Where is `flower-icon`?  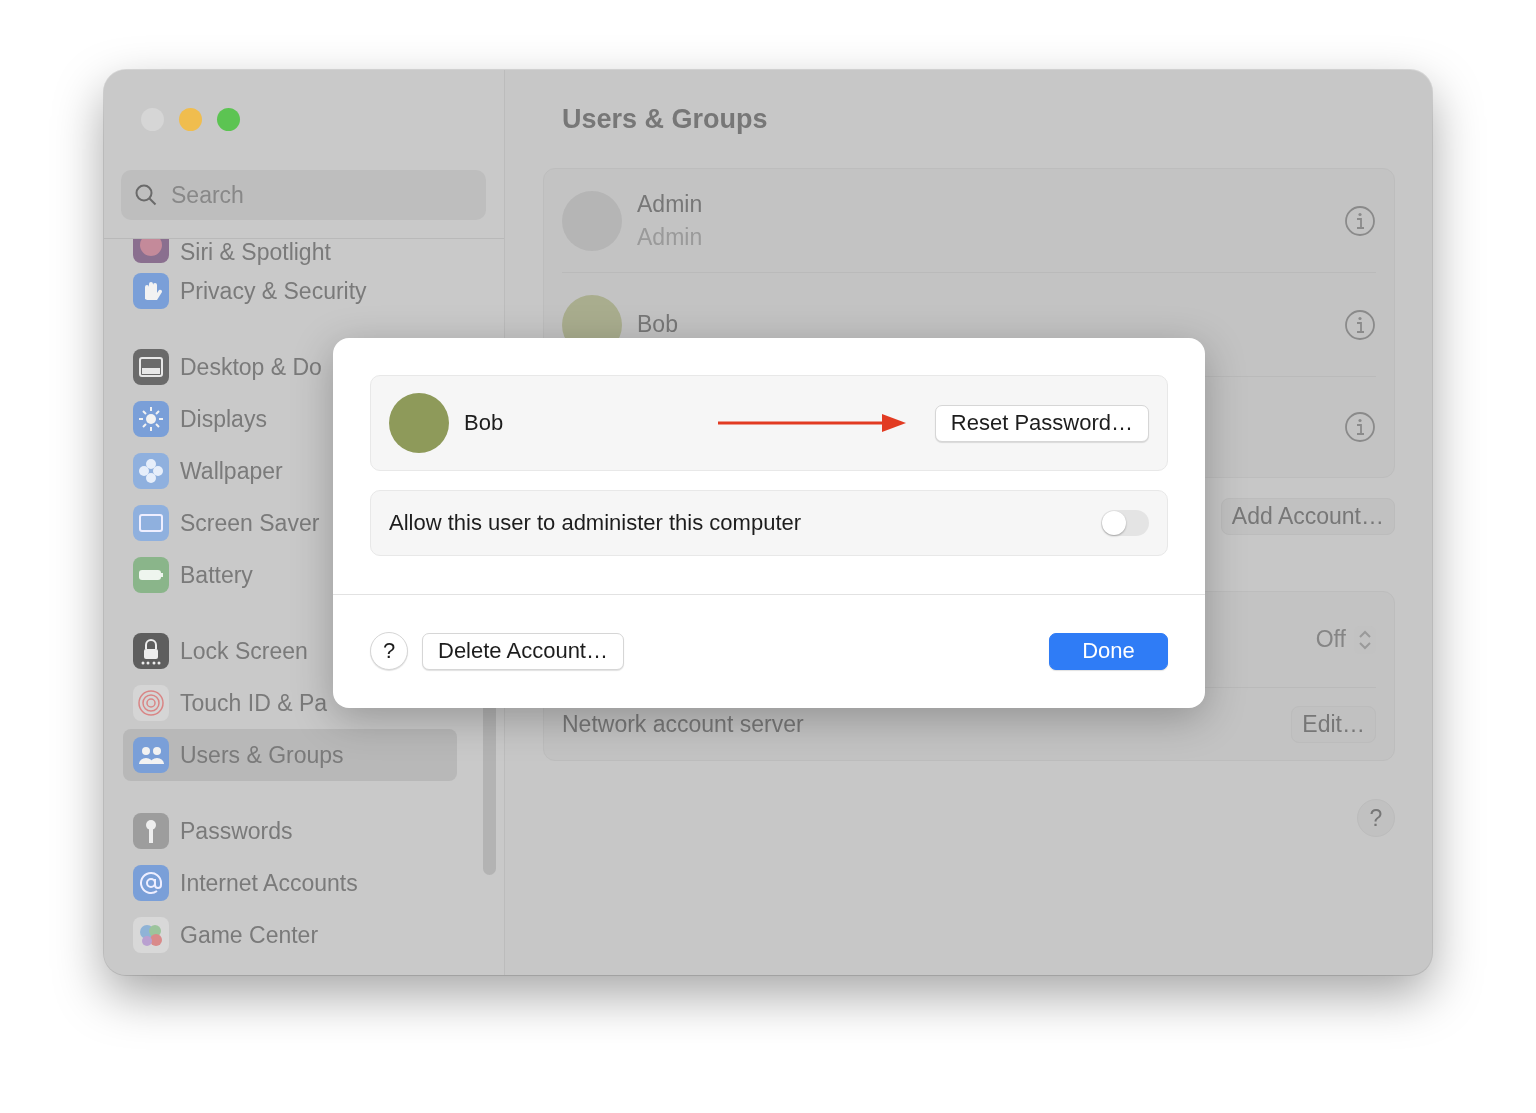 flower-icon is located at coordinates (151, 471).